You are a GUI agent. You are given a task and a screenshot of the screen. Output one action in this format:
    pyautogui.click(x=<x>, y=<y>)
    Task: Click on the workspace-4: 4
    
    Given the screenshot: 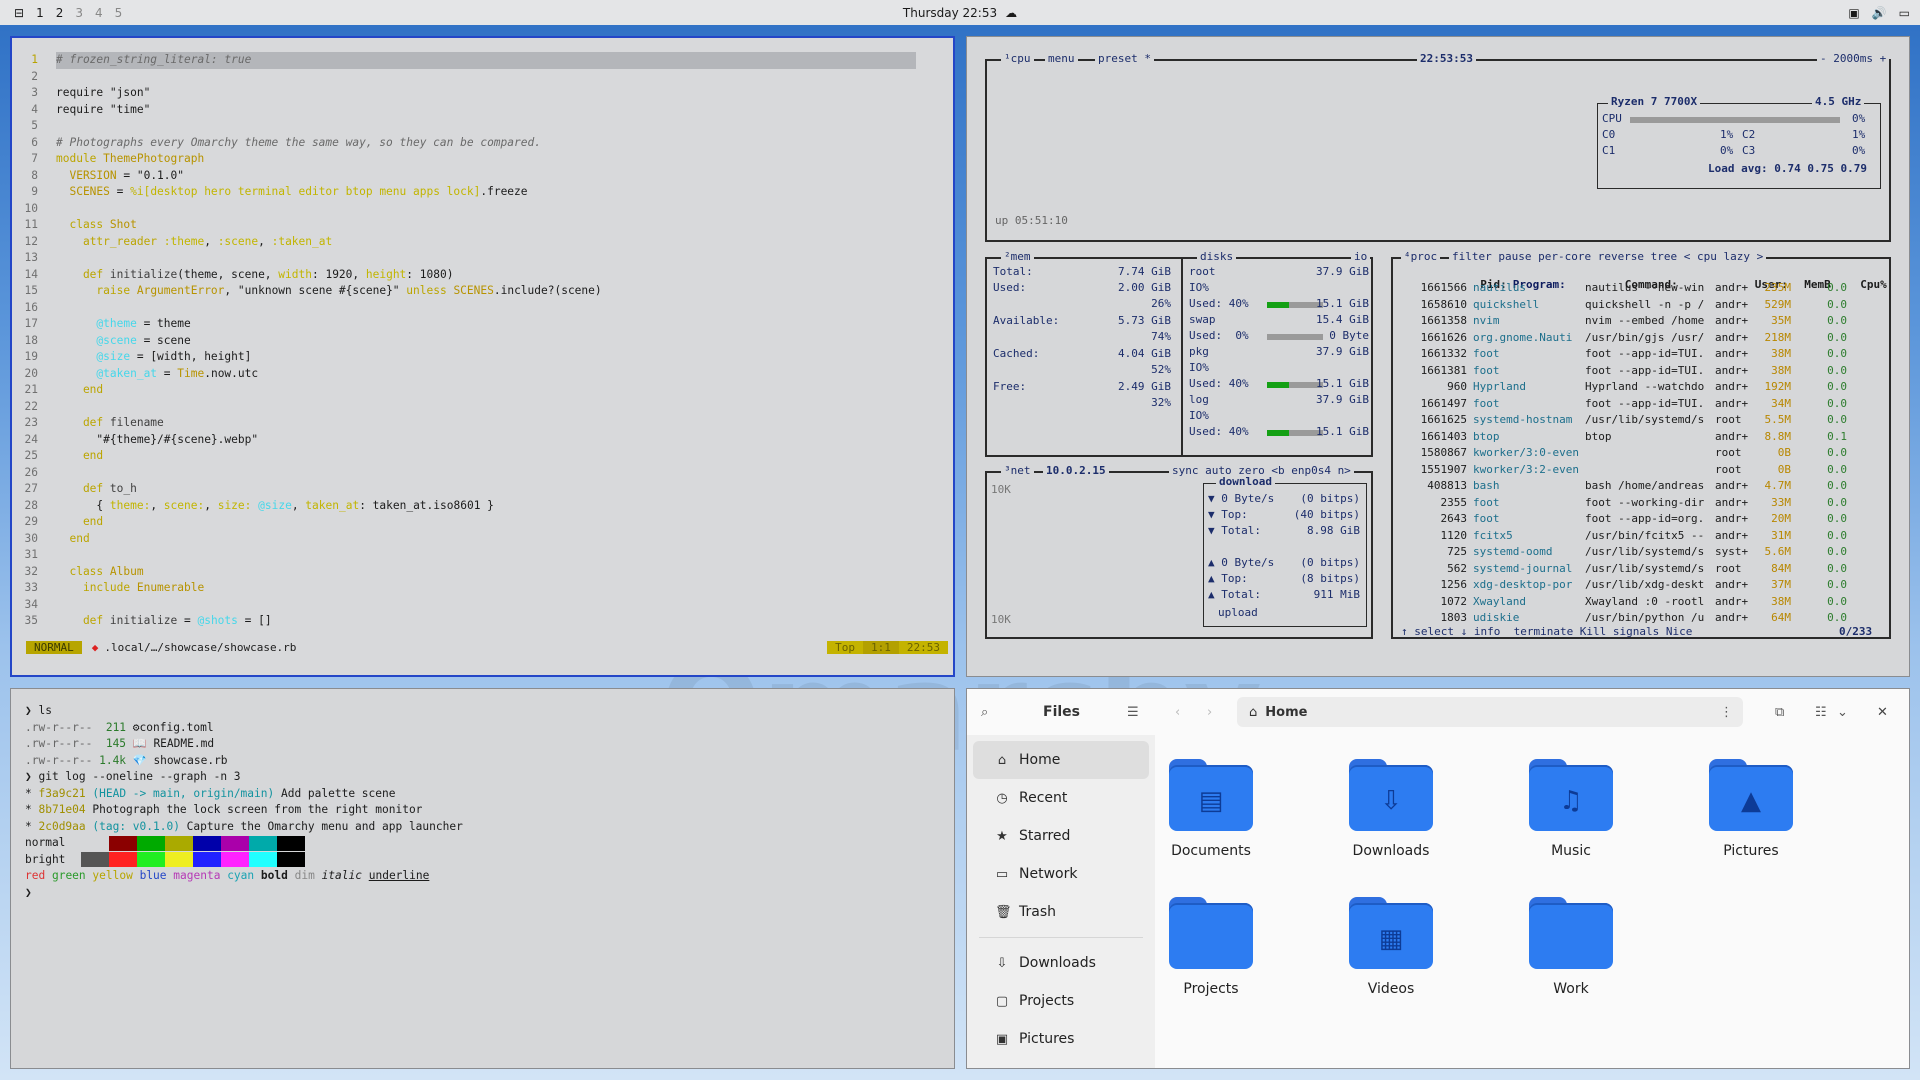 What is the action you would take?
    pyautogui.click(x=99, y=13)
    